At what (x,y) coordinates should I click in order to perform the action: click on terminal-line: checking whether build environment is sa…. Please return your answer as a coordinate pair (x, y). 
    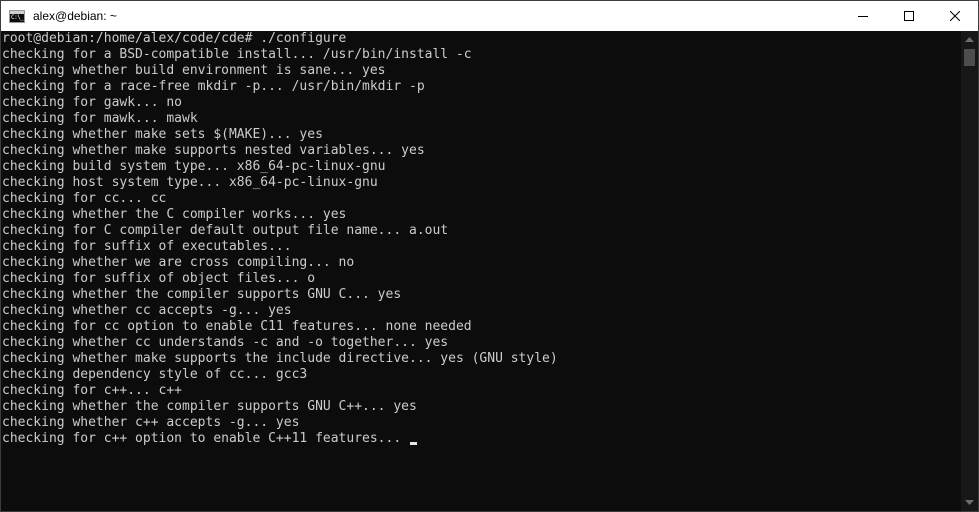
    Looking at the image, I should click on (194, 70).